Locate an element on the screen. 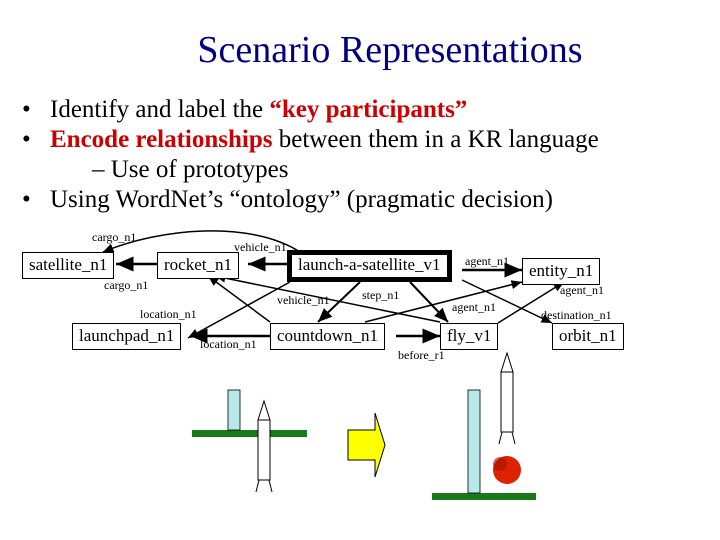 The width and height of the screenshot is (720, 540). node-launchpad: launchpad_n1 is located at coordinates (127, 336).